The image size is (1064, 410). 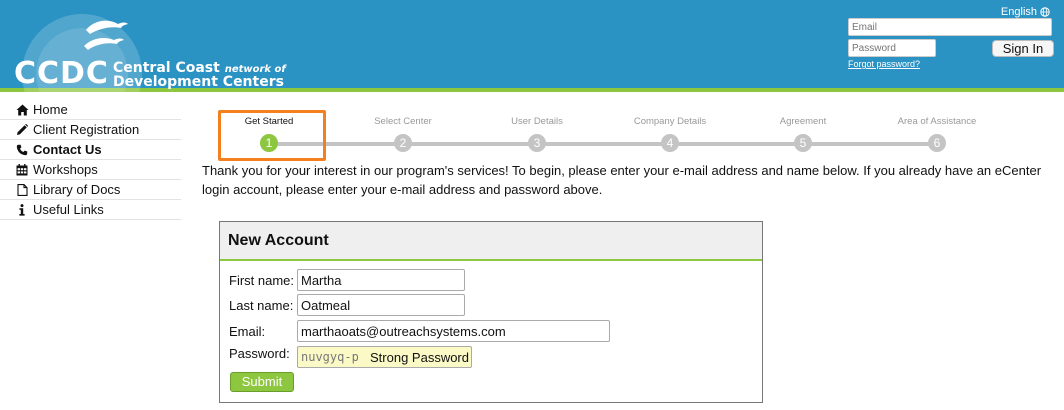 I want to click on email-field, so click(x=453, y=331).